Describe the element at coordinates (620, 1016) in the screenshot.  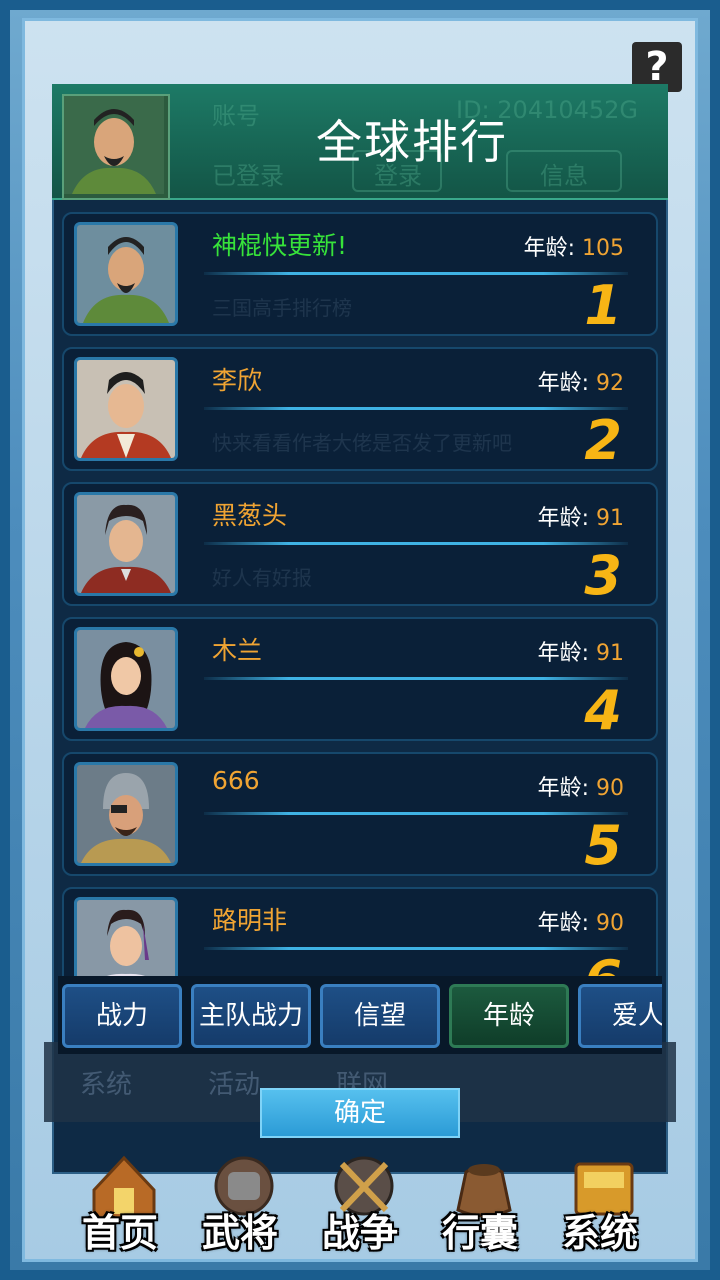
I see `tab-spouse: 爱人` at that location.